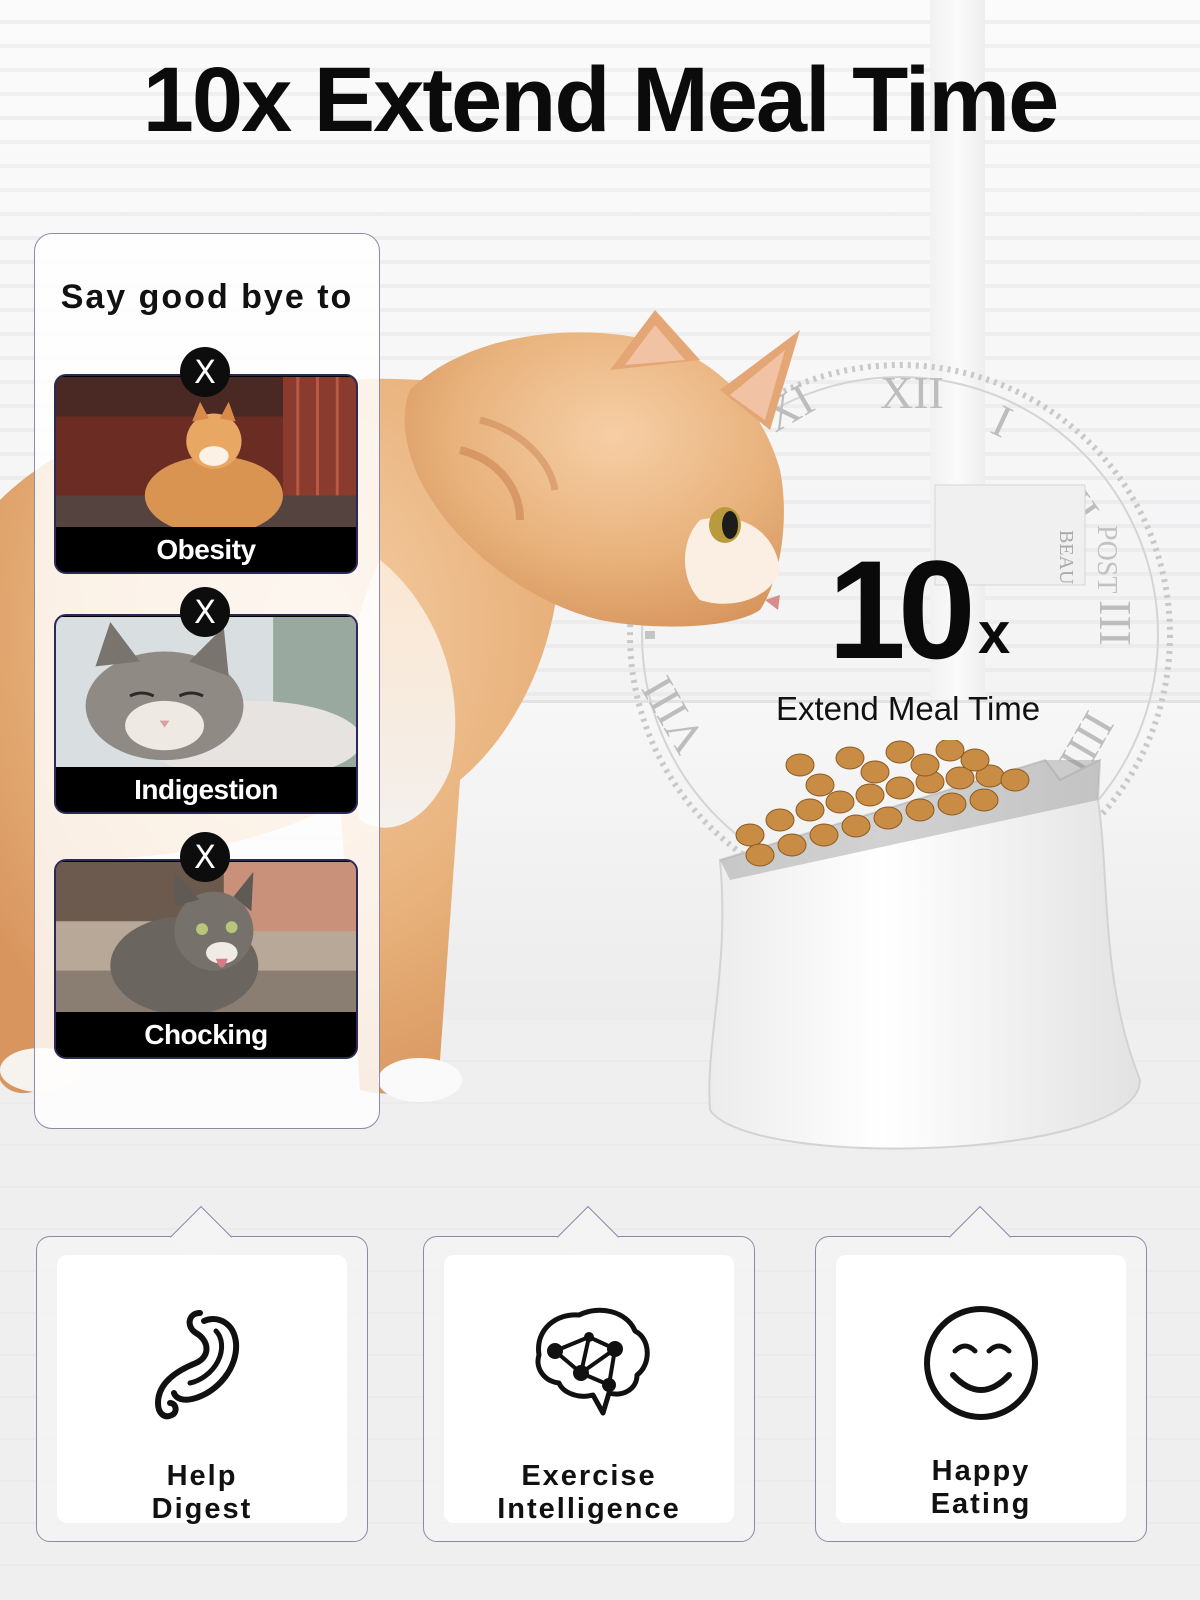  What do you see at coordinates (197, 1365) in the screenshot?
I see `stomach-icon` at bounding box center [197, 1365].